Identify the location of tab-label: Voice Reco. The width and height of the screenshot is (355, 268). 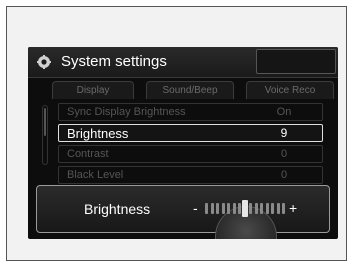
(290, 90).